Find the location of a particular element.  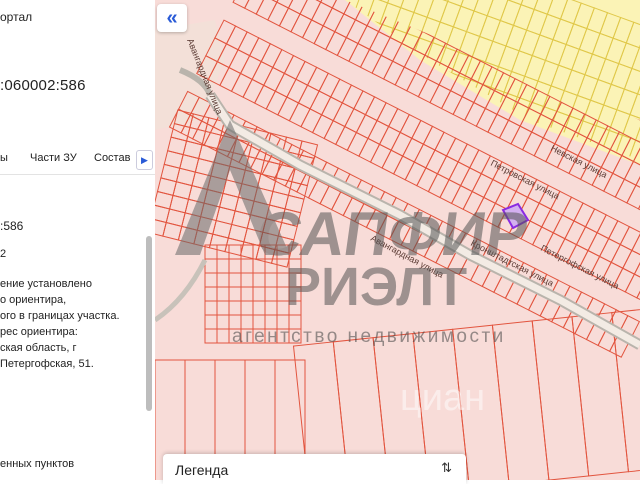

info-line: ение установлено is located at coordinates (46, 284).